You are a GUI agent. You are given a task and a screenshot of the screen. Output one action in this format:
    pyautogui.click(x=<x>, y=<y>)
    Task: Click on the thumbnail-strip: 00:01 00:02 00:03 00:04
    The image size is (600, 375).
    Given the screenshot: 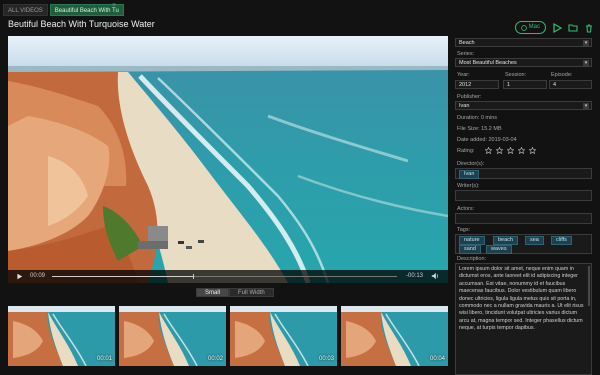 What is the action you would take?
    pyautogui.click(x=228, y=336)
    